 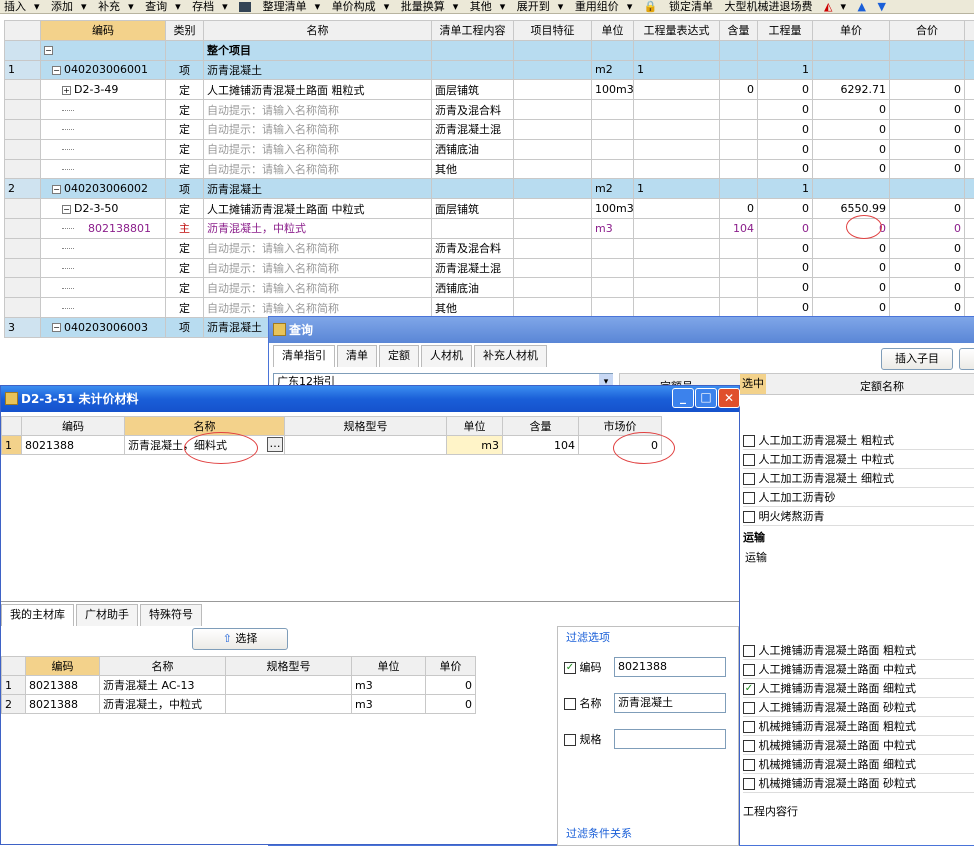 What do you see at coordinates (366, 426) in the screenshot?
I see `mat-col-spec: 规格型号` at bounding box center [366, 426].